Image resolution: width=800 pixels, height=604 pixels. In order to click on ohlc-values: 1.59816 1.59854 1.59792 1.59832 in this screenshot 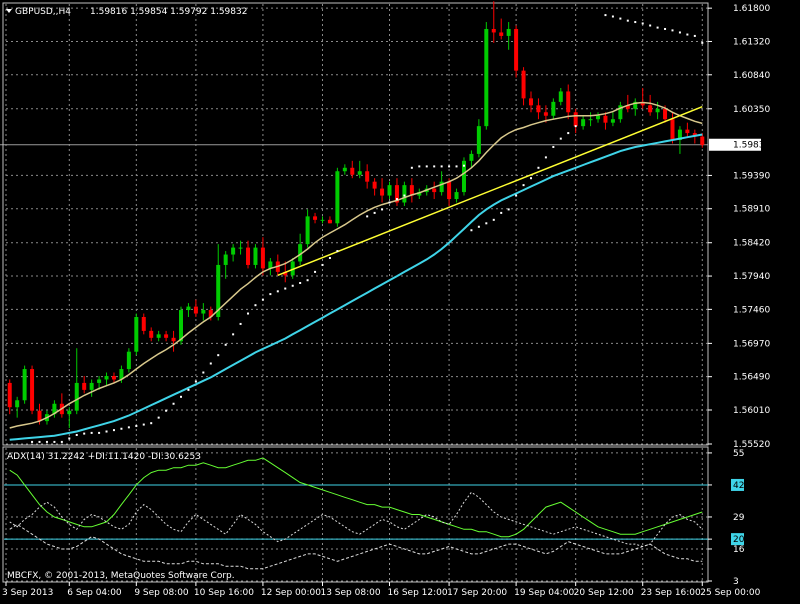, I will do `click(168, 12)`.